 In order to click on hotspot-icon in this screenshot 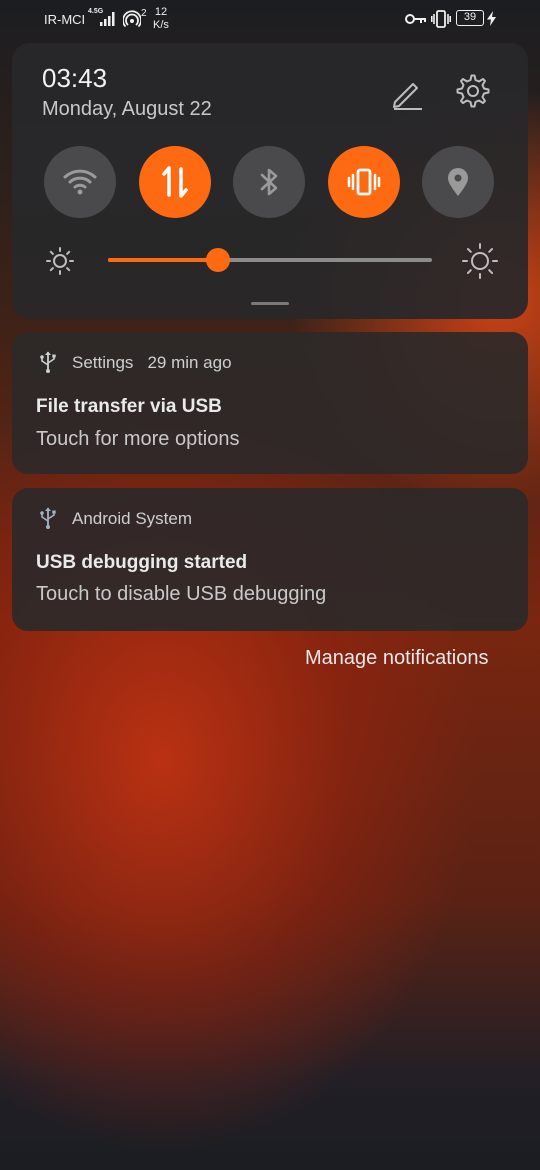, I will do `click(132, 19)`.